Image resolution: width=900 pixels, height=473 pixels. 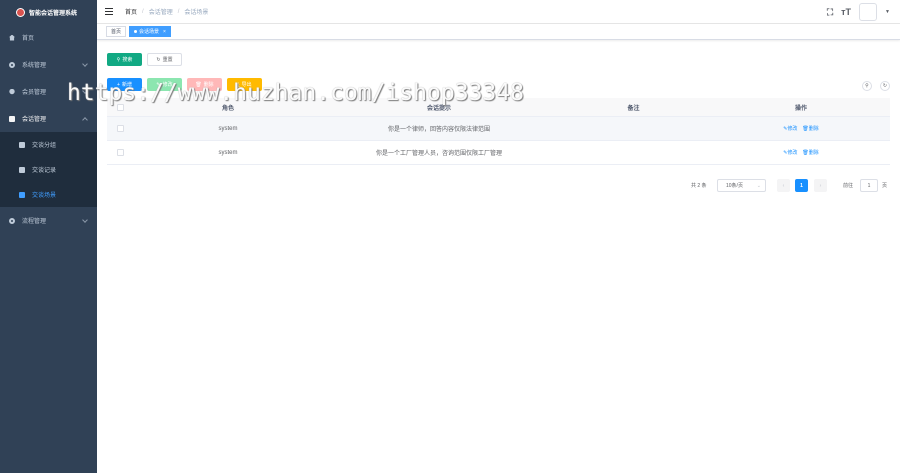 What do you see at coordinates (846, 12) in the screenshot?
I see `font-size-icon: тT` at bounding box center [846, 12].